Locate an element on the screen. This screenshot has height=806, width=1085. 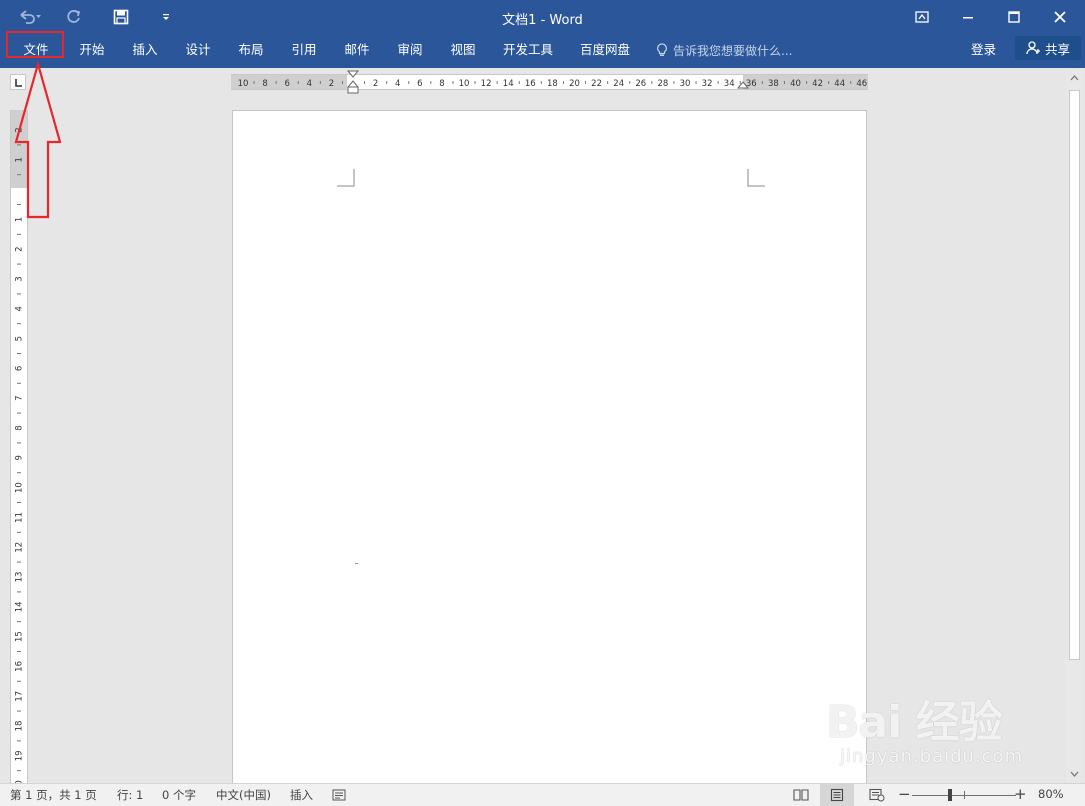
customize-quick-access-button is located at coordinates (166, 17).